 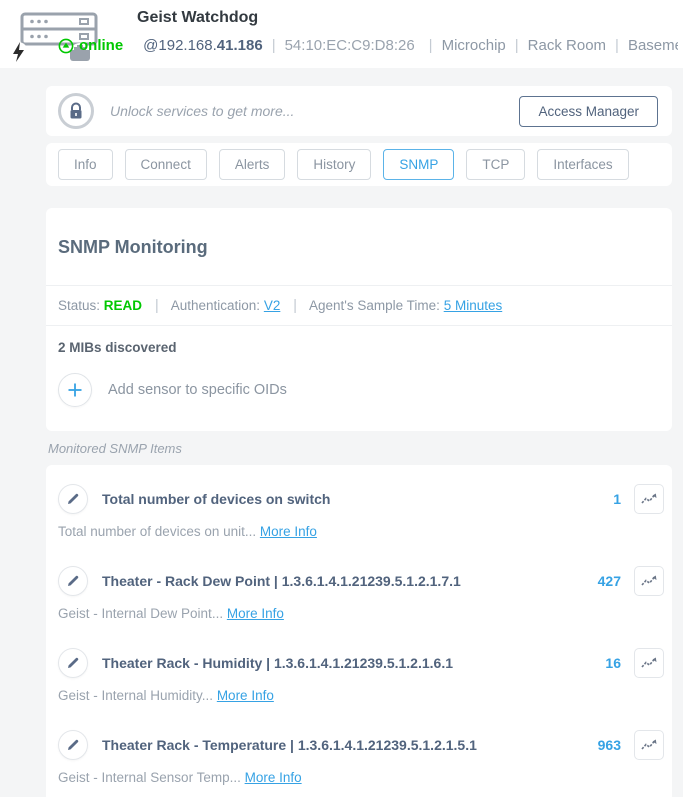 What do you see at coordinates (117, 347) in the screenshot?
I see `mibs-discovered-count: 2 MIBs discovered` at bounding box center [117, 347].